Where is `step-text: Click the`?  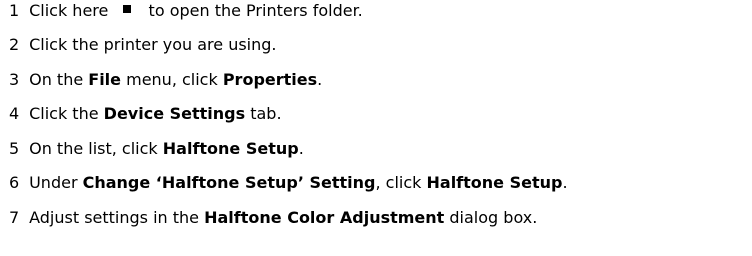
step-text: Click the is located at coordinates (66, 113).